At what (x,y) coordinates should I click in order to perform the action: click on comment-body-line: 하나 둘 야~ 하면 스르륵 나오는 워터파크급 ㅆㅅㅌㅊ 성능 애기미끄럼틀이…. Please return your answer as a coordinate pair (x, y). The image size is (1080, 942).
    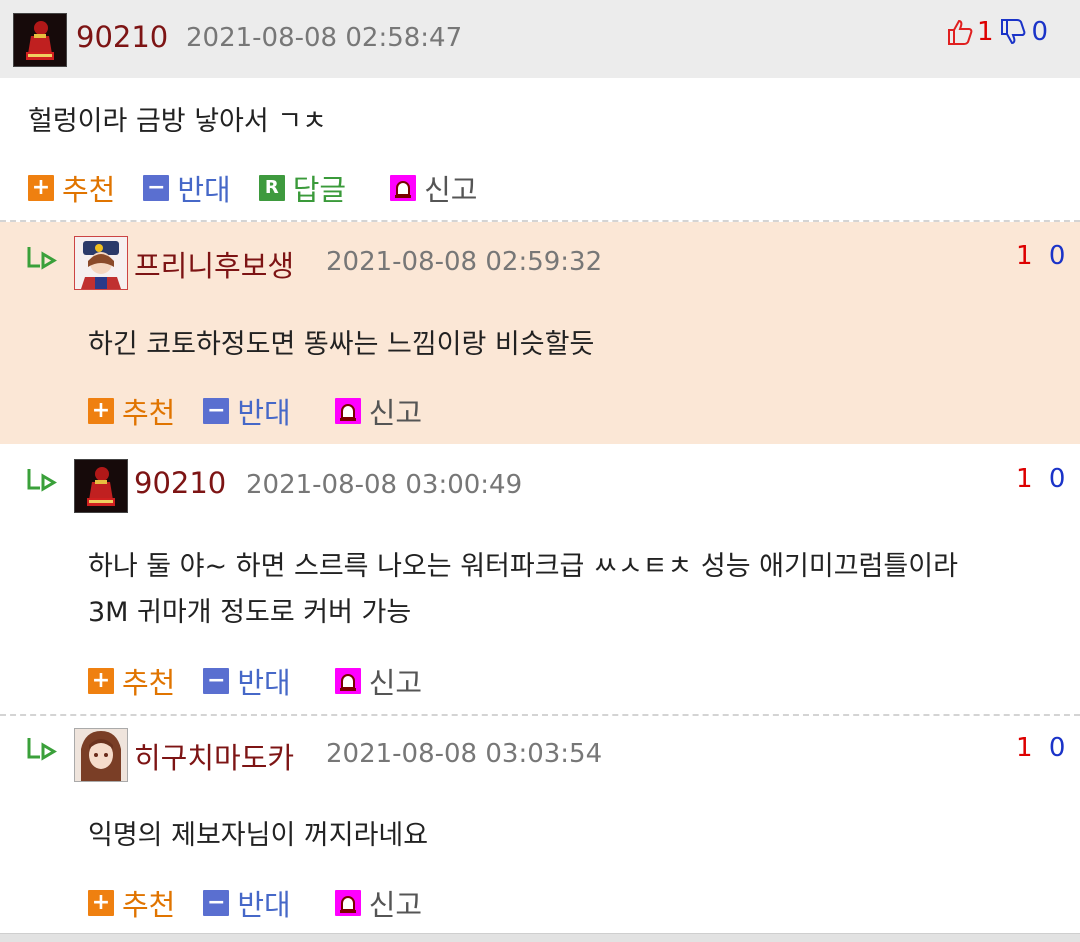
    Looking at the image, I should click on (523, 566).